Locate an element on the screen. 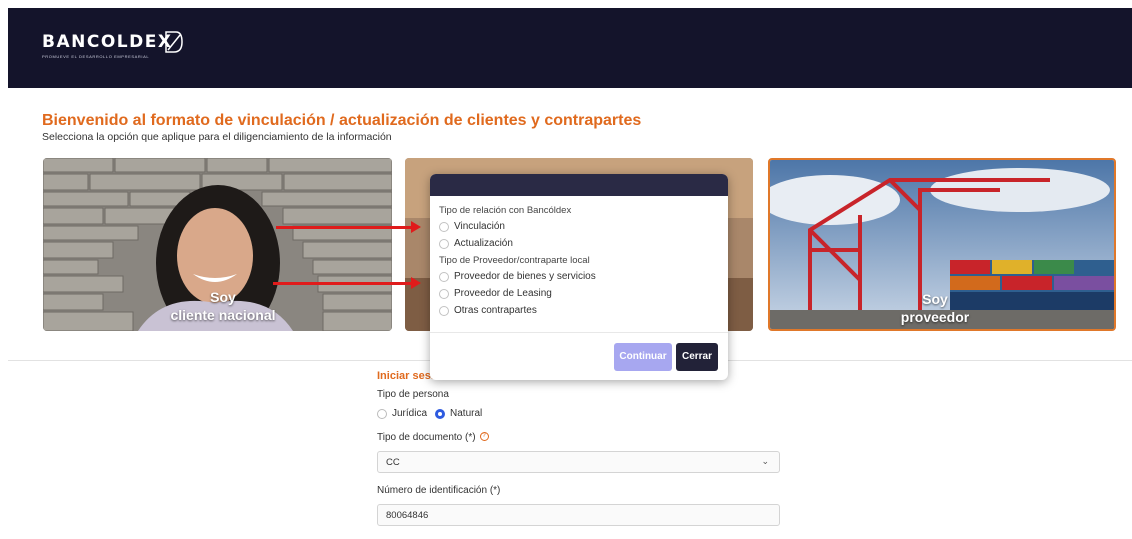 This screenshot has width=1132, height=539. id-number-input: 80064846 is located at coordinates (578, 515).